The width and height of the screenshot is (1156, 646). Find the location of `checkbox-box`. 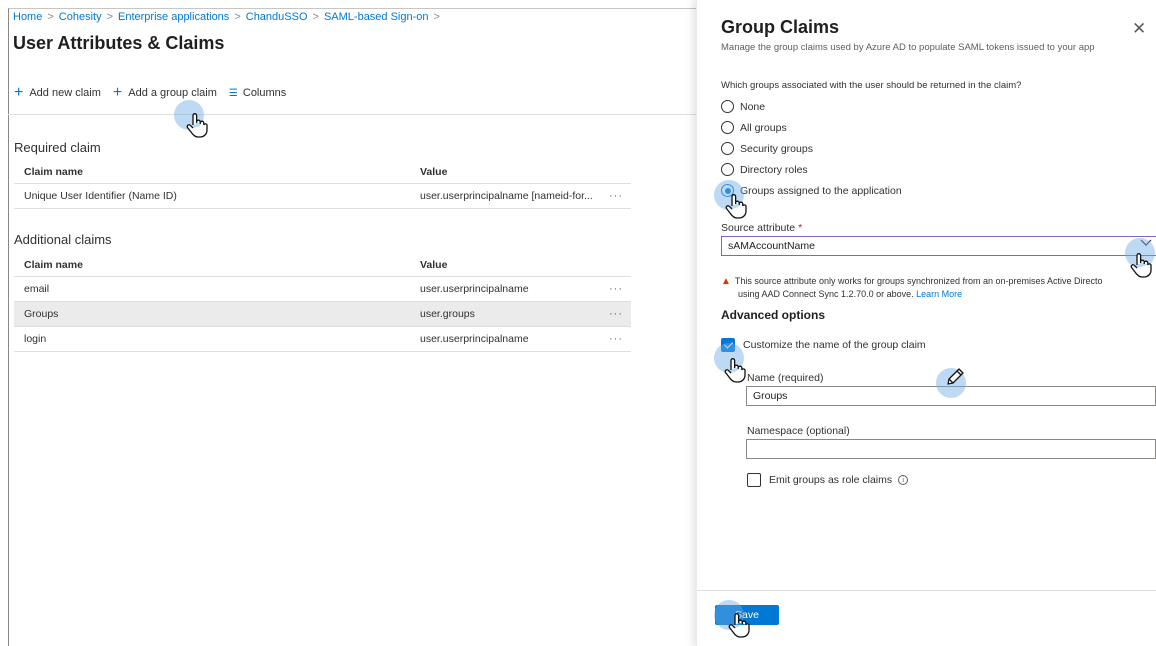

checkbox-box is located at coordinates (754, 480).